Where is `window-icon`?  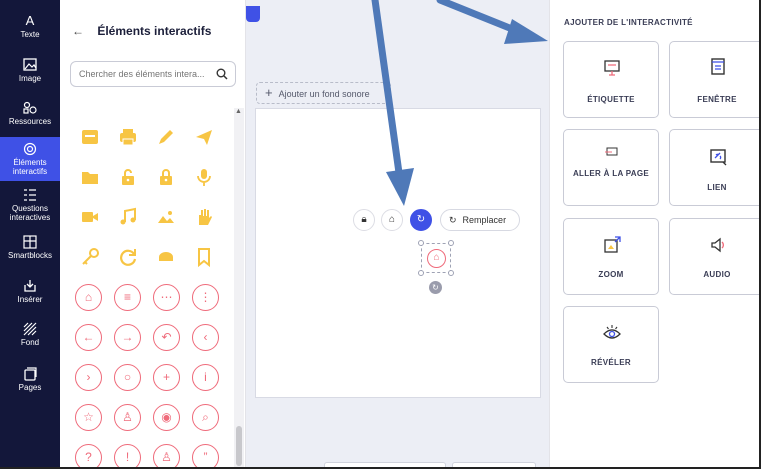 window-icon is located at coordinates (718, 66).